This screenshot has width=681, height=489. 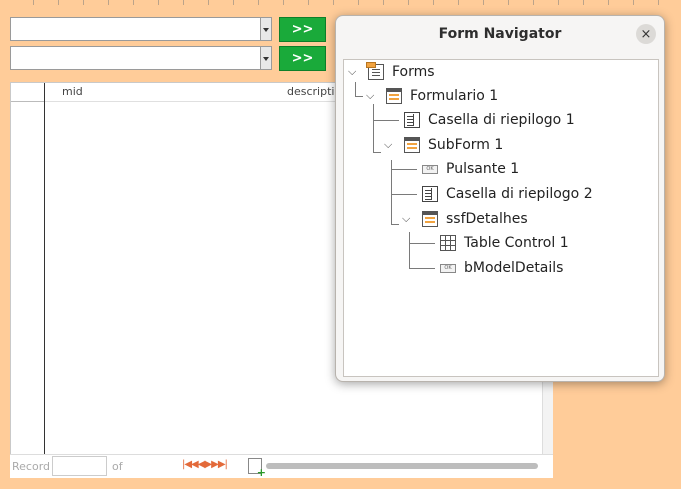 What do you see at coordinates (454, 96) in the screenshot?
I see `tree-item-label: Formulario 1` at bounding box center [454, 96].